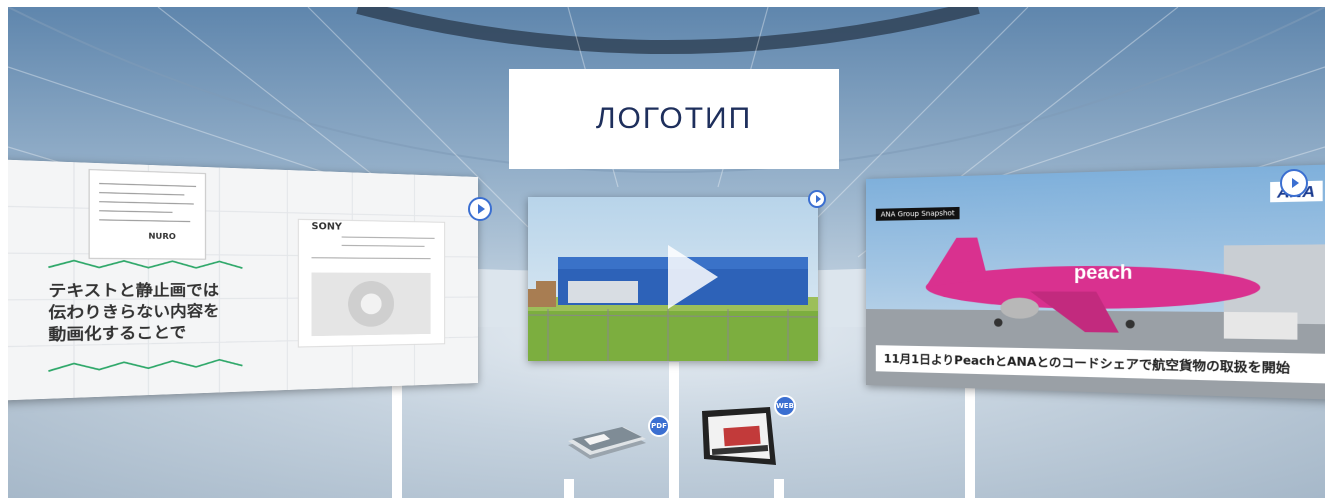 This screenshot has width=1325, height=498. I want to click on web-tablet: WEB, so click(746, 432).